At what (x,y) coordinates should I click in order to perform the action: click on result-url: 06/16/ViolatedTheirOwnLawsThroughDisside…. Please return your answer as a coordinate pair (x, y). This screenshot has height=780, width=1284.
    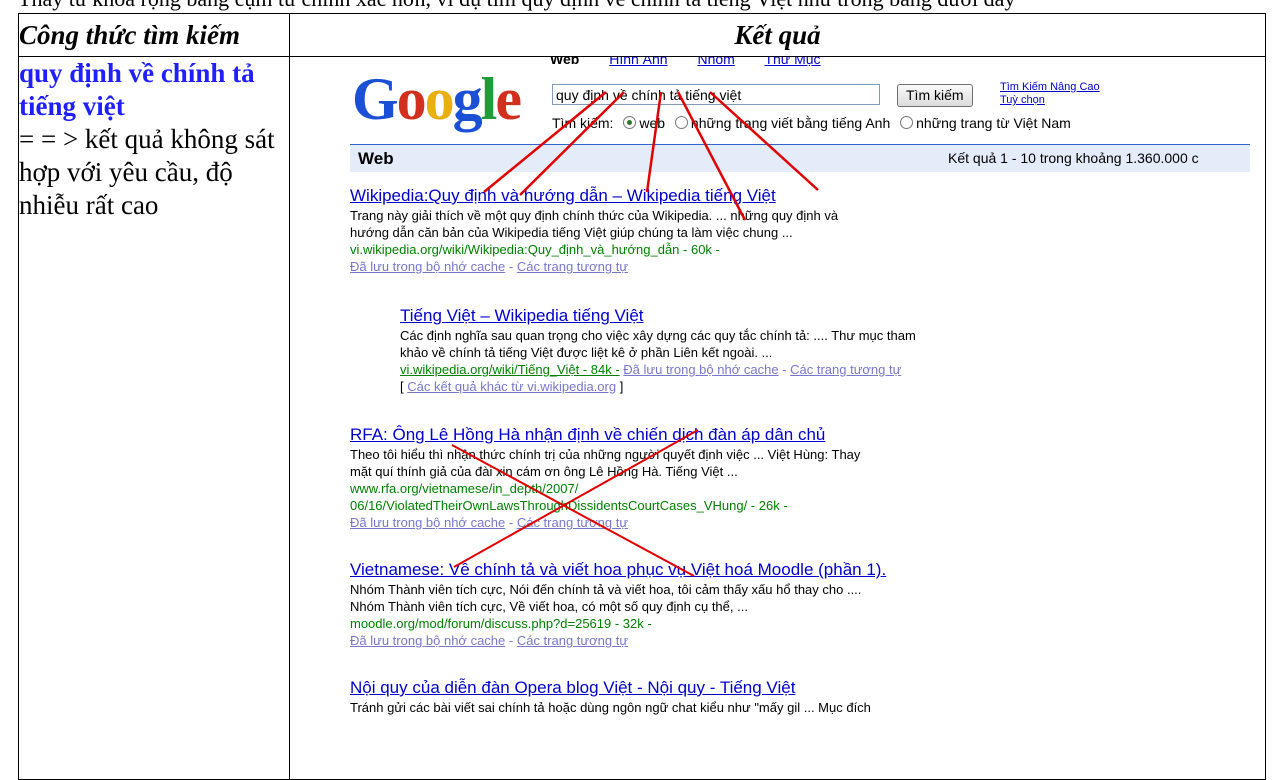
    Looking at the image, I should click on (569, 505).